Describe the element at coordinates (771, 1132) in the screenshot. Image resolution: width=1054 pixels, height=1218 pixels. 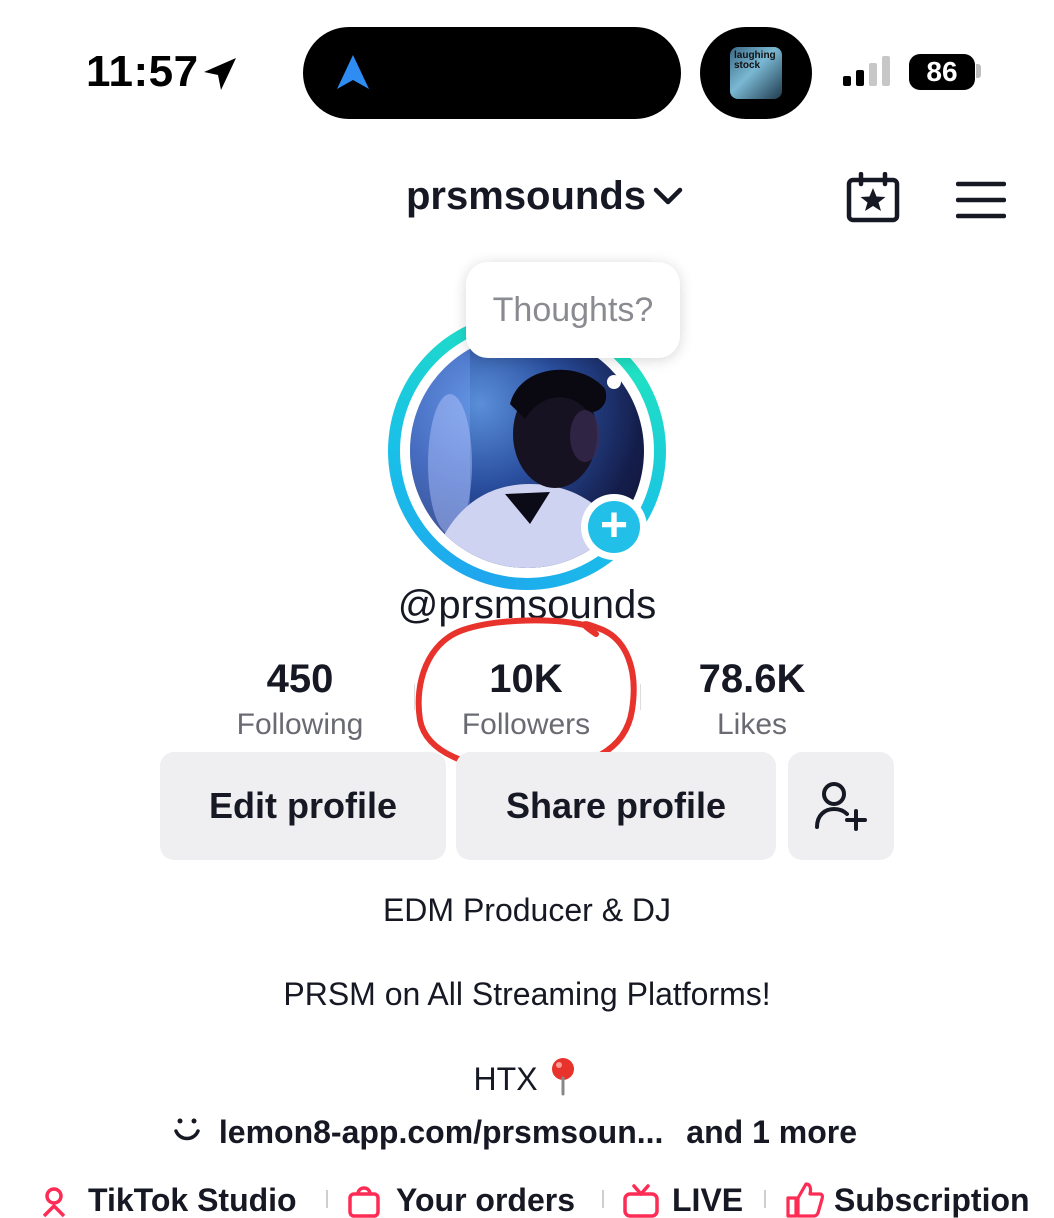
I see `more-links: and 1 more` at that location.